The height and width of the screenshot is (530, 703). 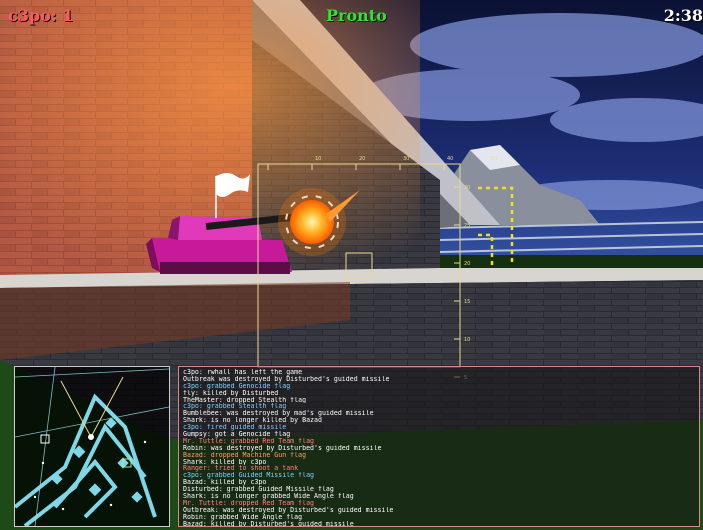 I want to click on console-message: Gumpsy: got a Genocide flag, so click(x=237, y=434).